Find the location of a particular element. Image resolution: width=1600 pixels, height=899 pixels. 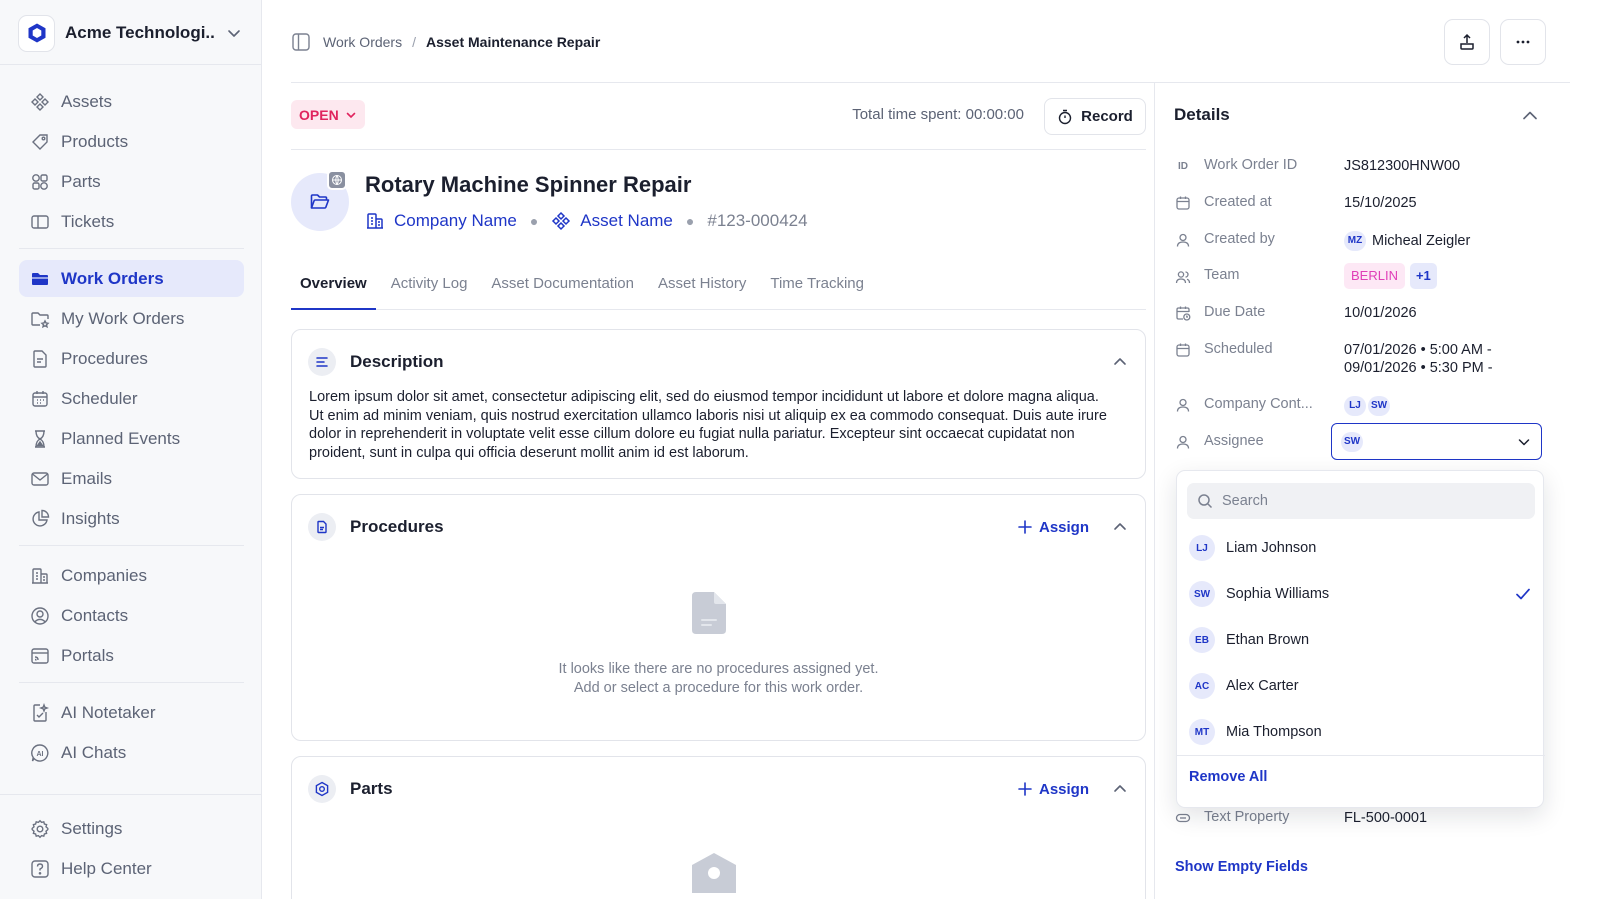

assign-procedure-button: Assign is located at coordinates (1053, 527).